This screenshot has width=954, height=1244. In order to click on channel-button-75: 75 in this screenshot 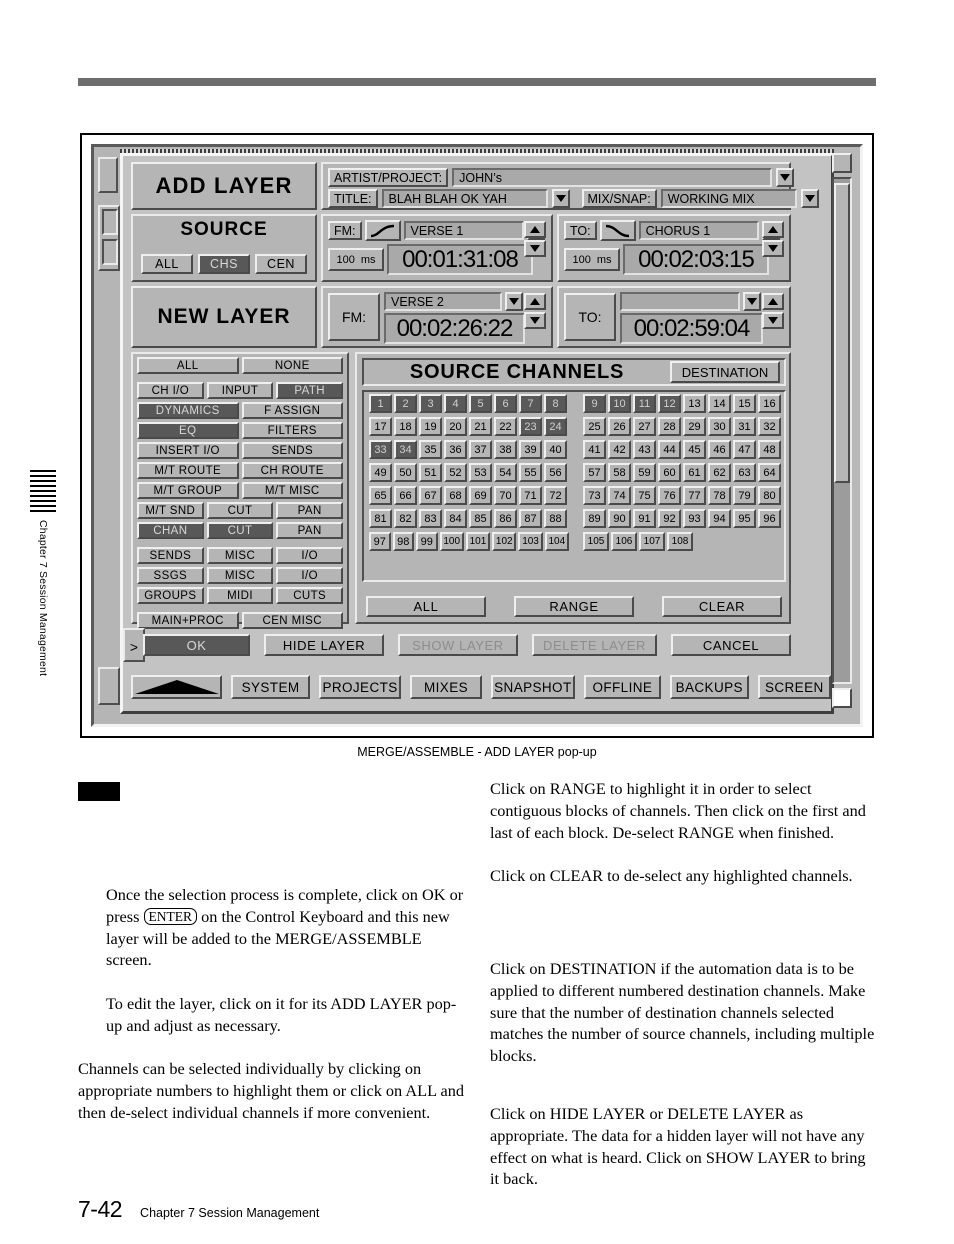, I will do `click(644, 495)`.